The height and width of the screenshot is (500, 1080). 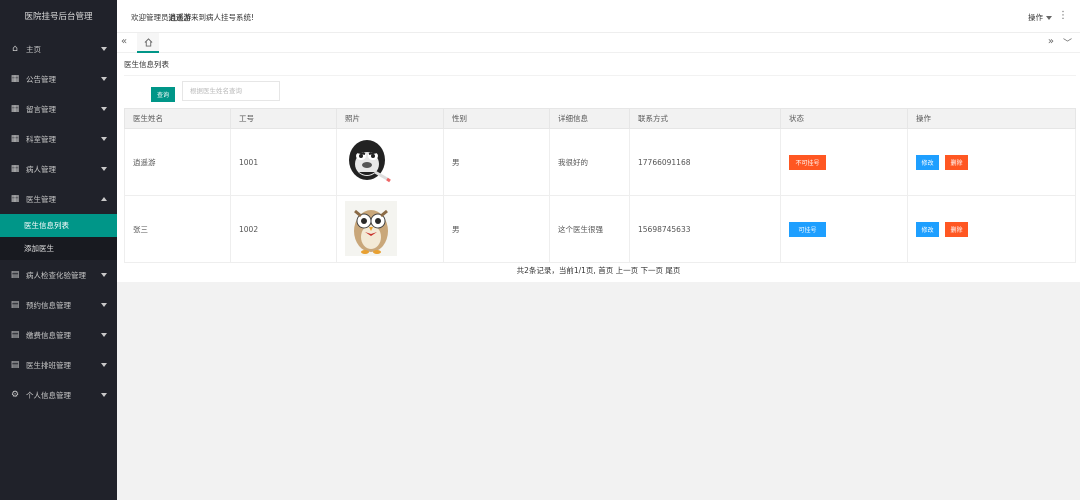 What do you see at coordinates (177, 162) in the screenshot?
I see `doctor-name: 逍遥游` at bounding box center [177, 162].